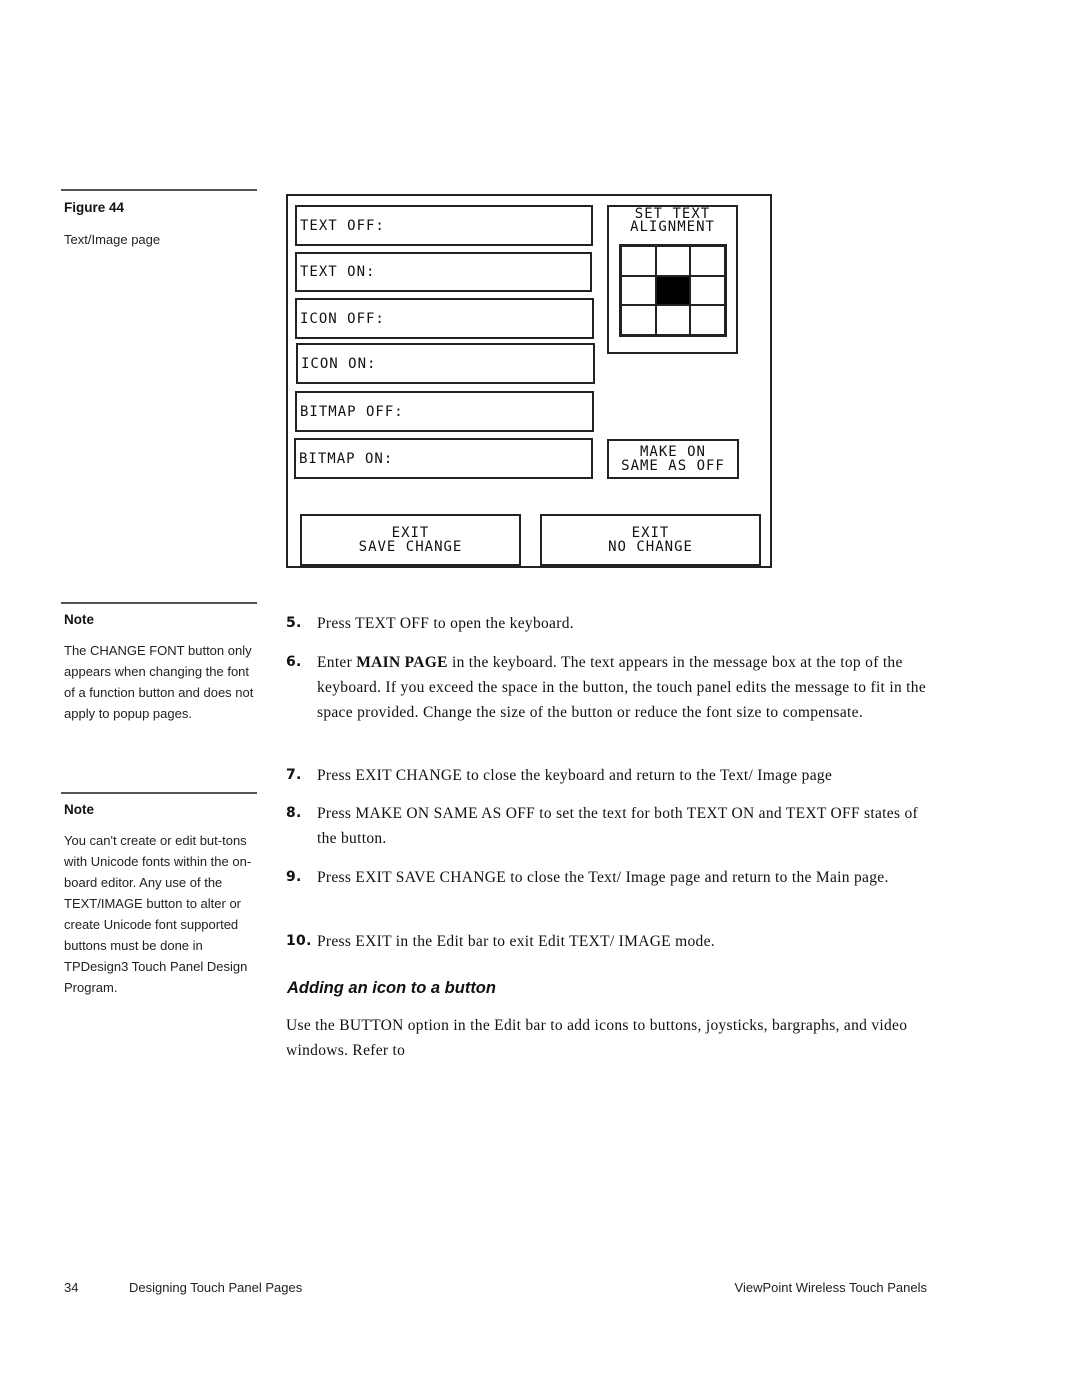 The height and width of the screenshot is (1397, 1080). Describe the element at coordinates (672, 452) in the screenshot. I see `make-on-line1: MAKE ON` at that location.